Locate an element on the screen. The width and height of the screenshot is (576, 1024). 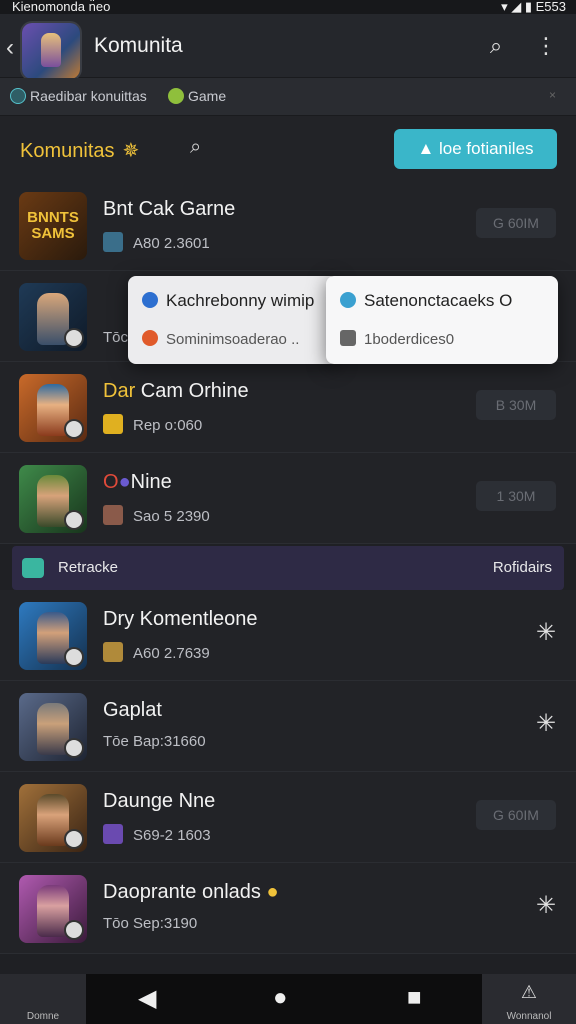
popup-item: 1boderdices0 is located at coordinates (397, 339).